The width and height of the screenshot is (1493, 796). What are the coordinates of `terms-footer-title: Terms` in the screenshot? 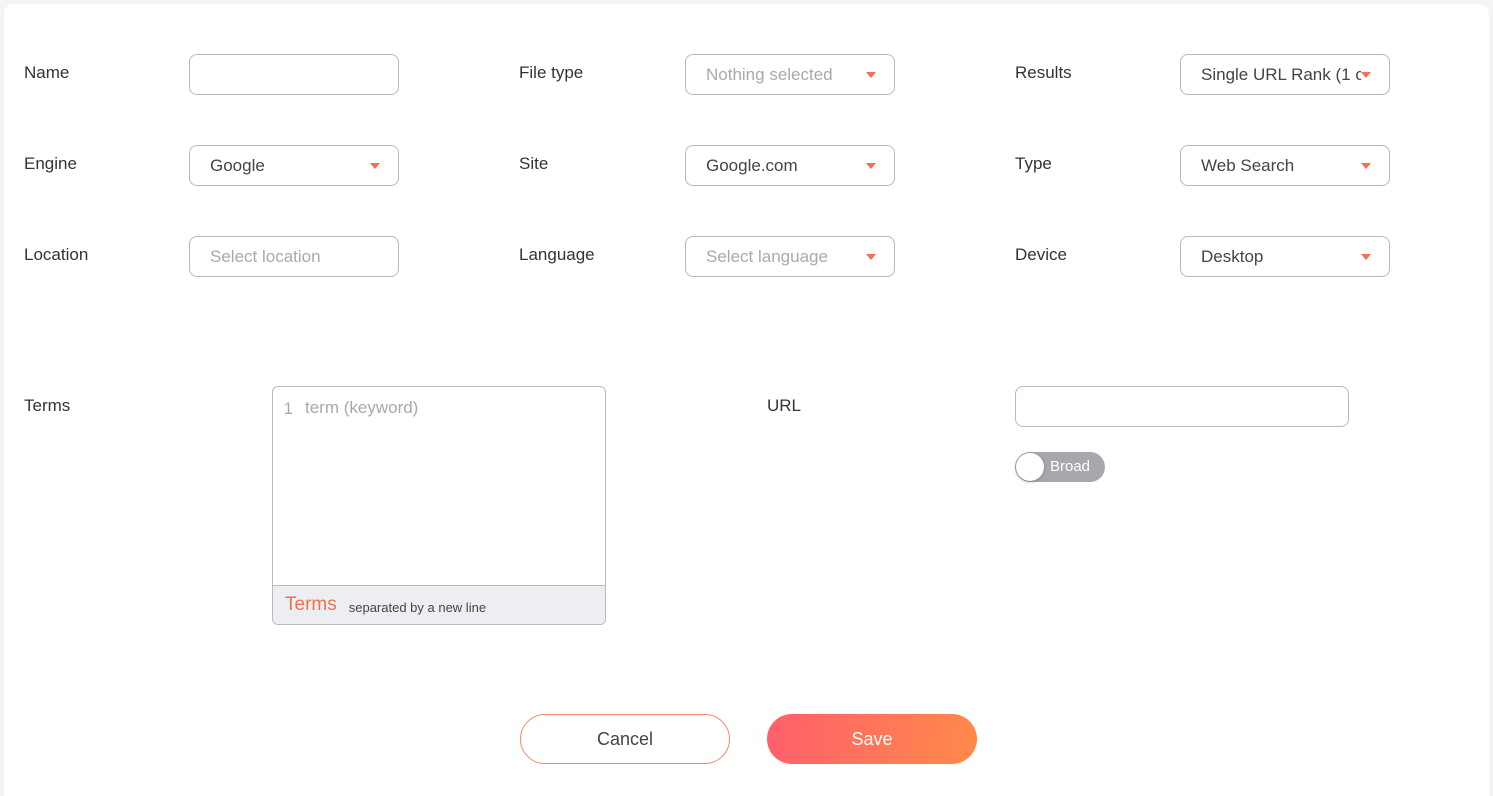 It's located at (311, 604).